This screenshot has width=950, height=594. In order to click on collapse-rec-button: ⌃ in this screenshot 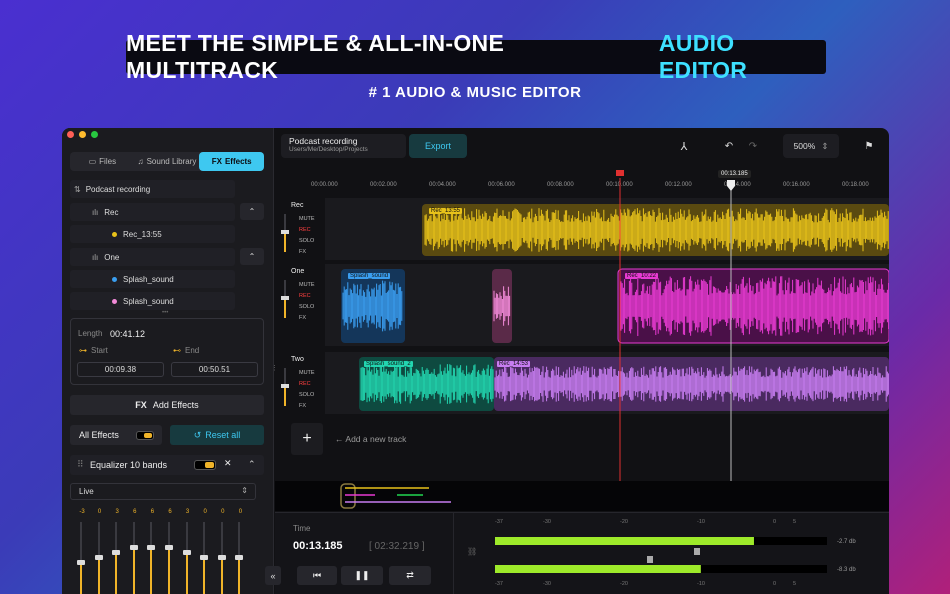, I will do `click(252, 211)`.